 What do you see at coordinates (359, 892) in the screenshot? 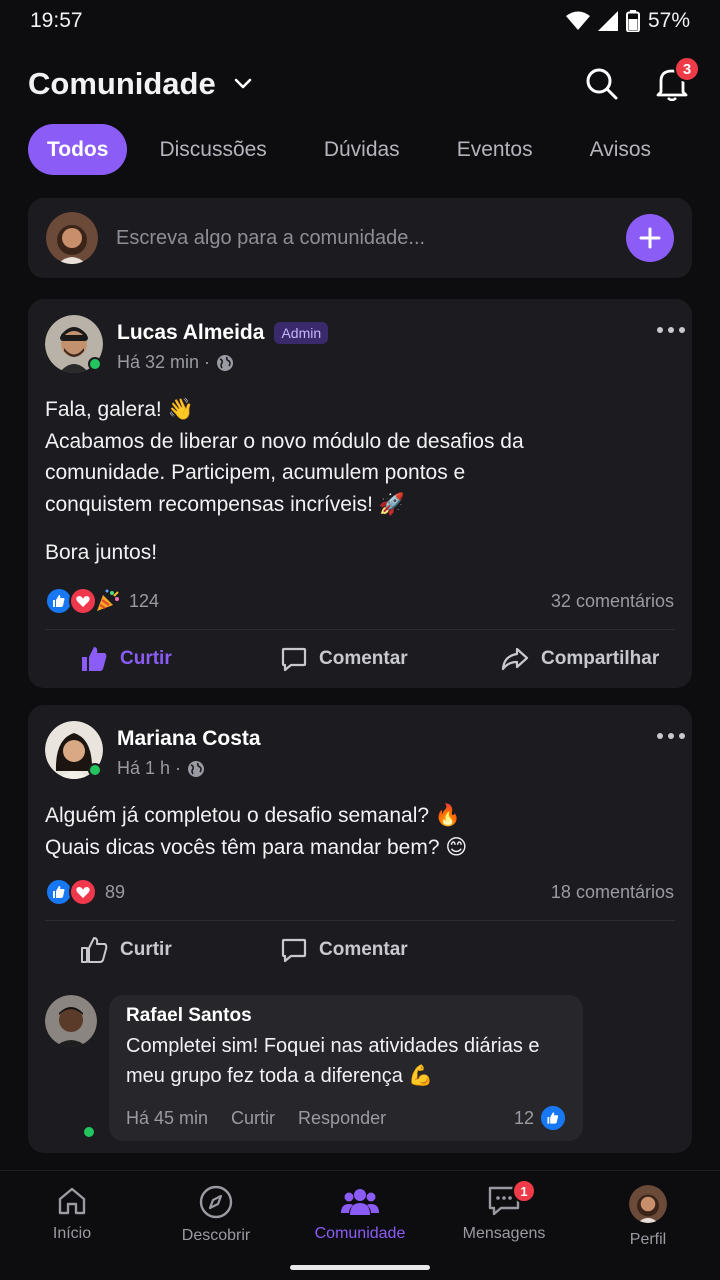
I see `reactions-summary: 89 18 comentários` at bounding box center [359, 892].